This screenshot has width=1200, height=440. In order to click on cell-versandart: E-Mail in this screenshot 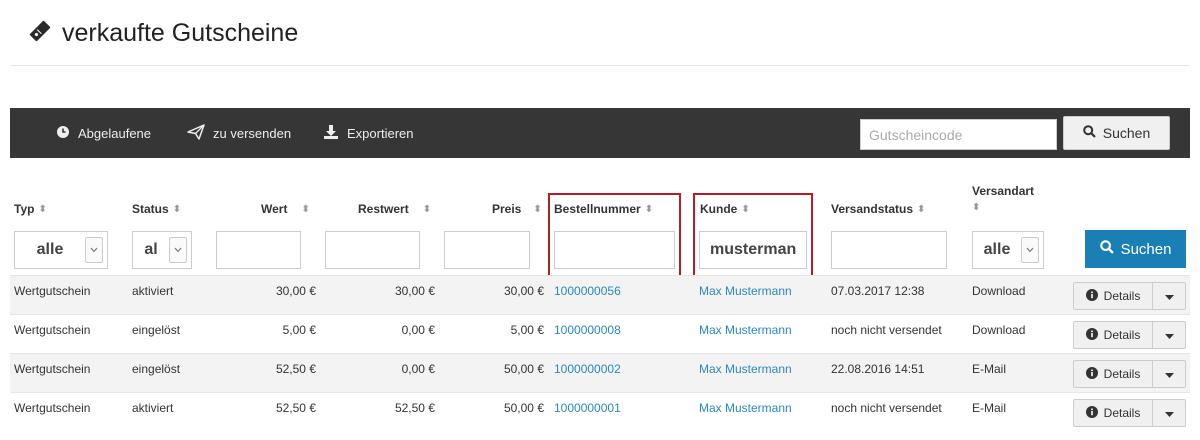, I will do `click(989, 369)`.